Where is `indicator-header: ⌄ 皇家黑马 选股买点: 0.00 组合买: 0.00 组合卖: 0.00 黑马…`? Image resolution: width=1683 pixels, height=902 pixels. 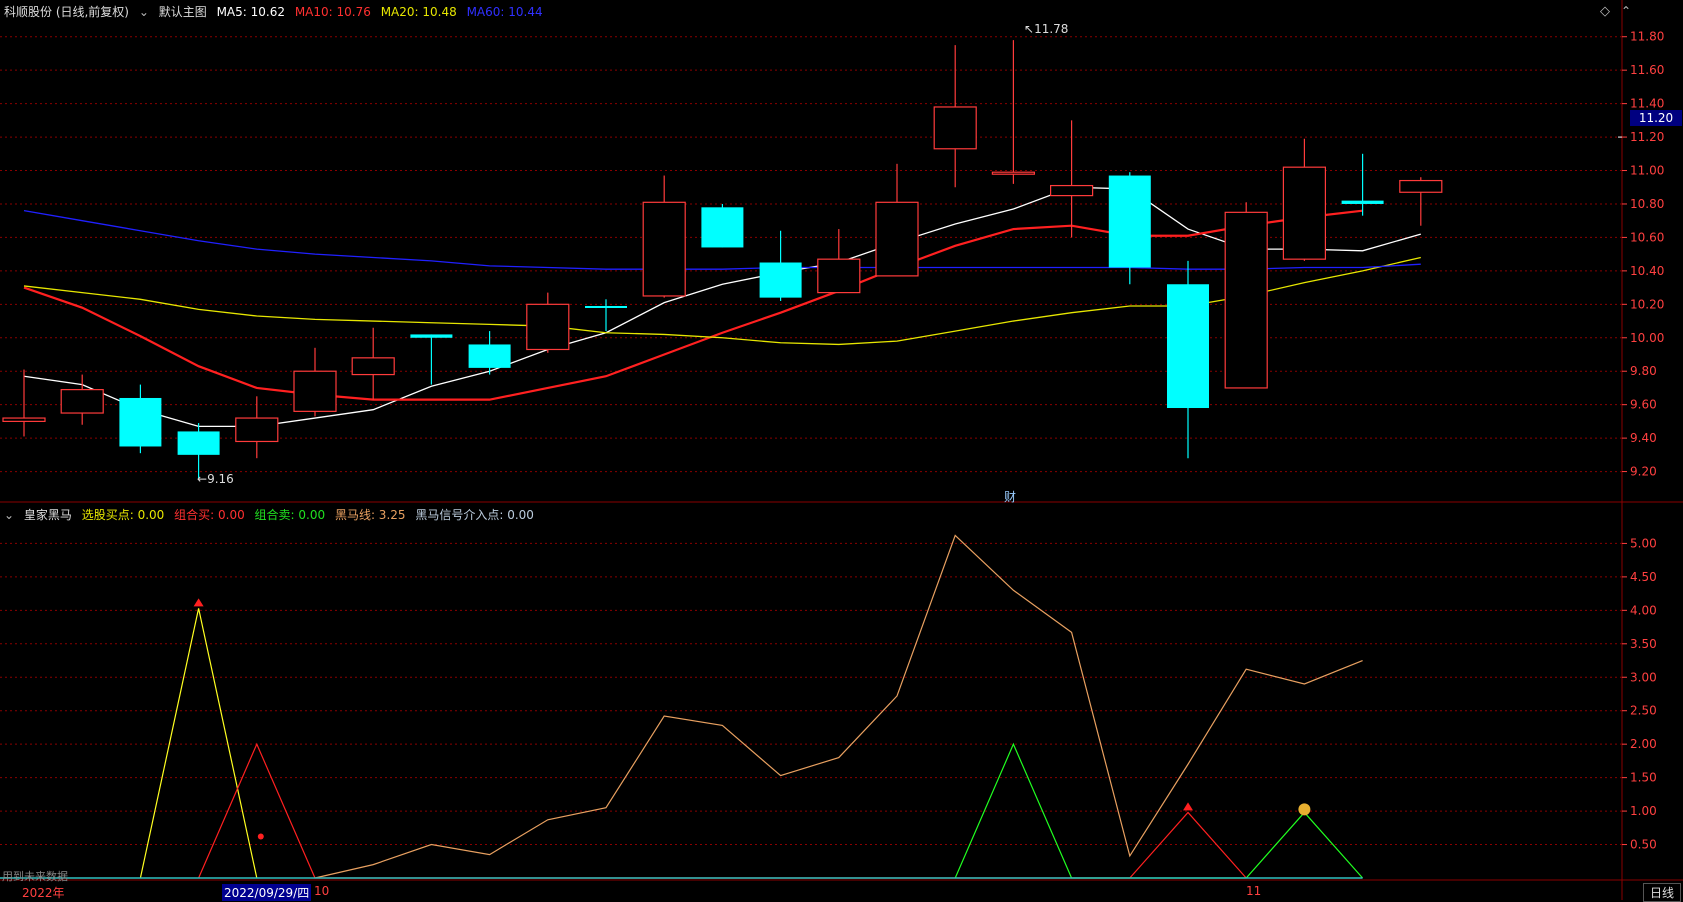 indicator-header: ⌄ 皇家黑马 选股买点: 0.00 组合买: 0.00 组合卖: 0.00 黑马… is located at coordinates (272, 514).